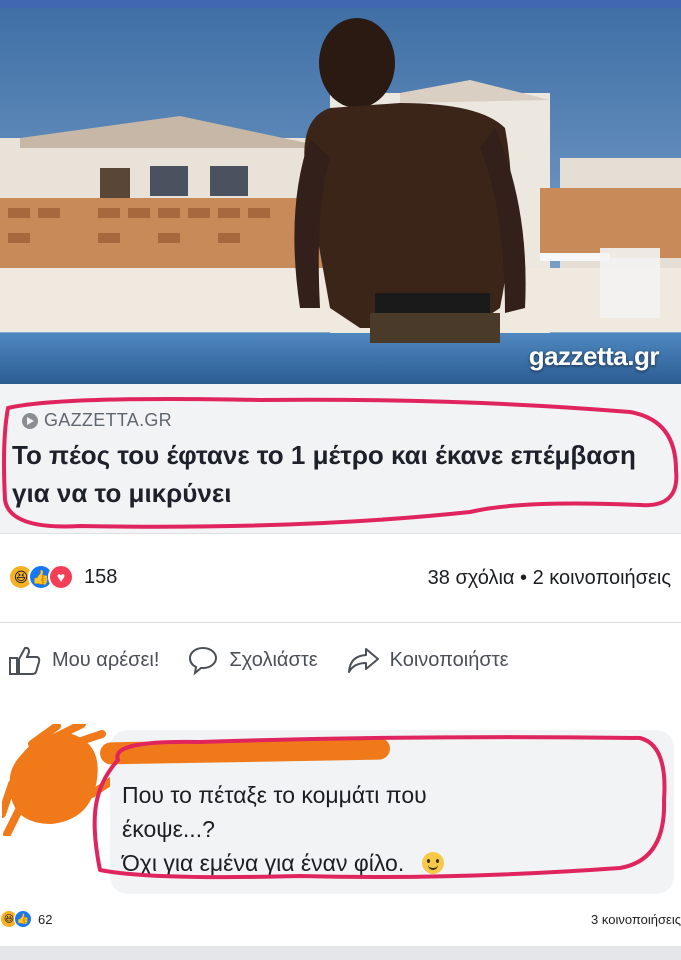 This screenshot has height=960, width=681. What do you see at coordinates (549, 578) in the screenshot?
I see `comments-shares-count: 38 σχόλια • 2 κοινοποιήσεις` at bounding box center [549, 578].